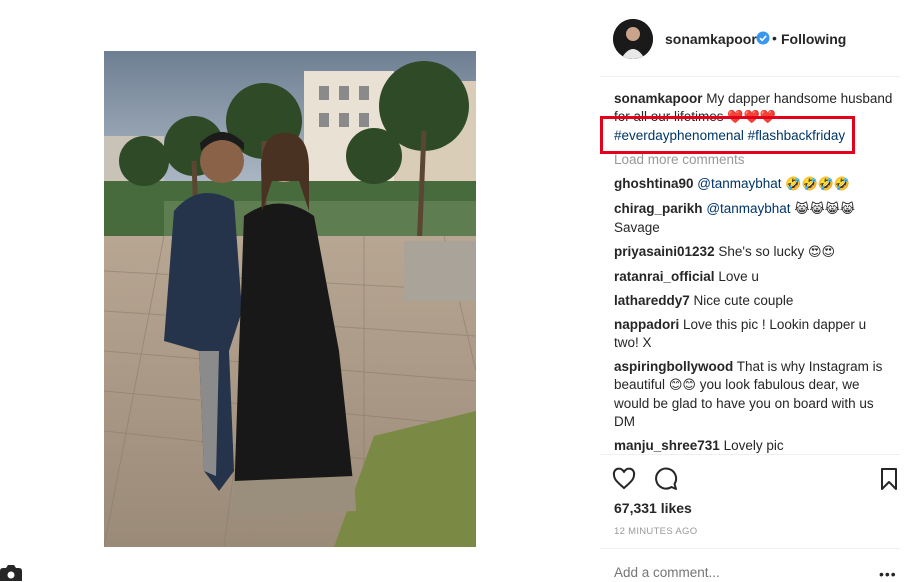 Image resolution: width=905 pixels, height=582 pixels. I want to click on comment-text: Love u, so click(738, 276).